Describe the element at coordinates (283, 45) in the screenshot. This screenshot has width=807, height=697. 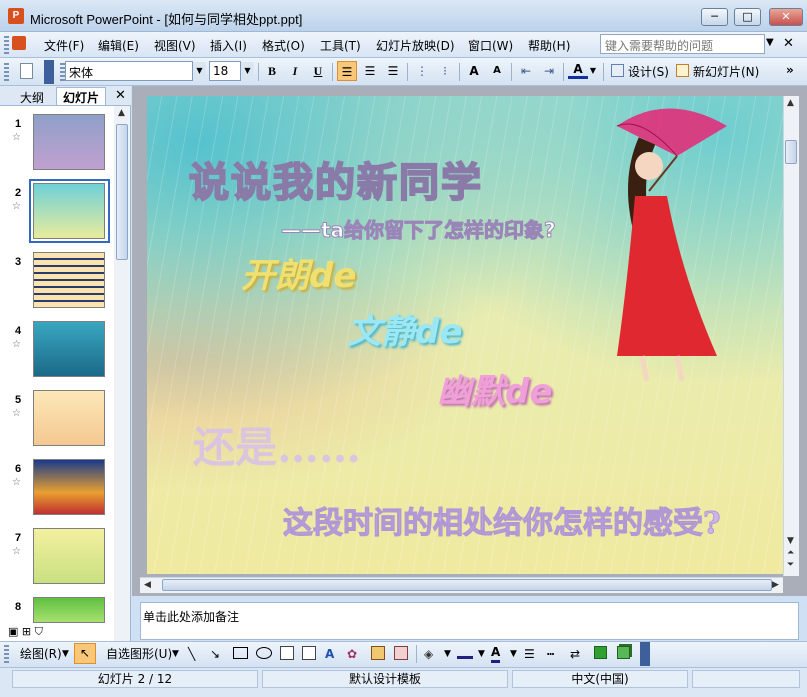
I see `menu-format: 格式(O)` at that location.